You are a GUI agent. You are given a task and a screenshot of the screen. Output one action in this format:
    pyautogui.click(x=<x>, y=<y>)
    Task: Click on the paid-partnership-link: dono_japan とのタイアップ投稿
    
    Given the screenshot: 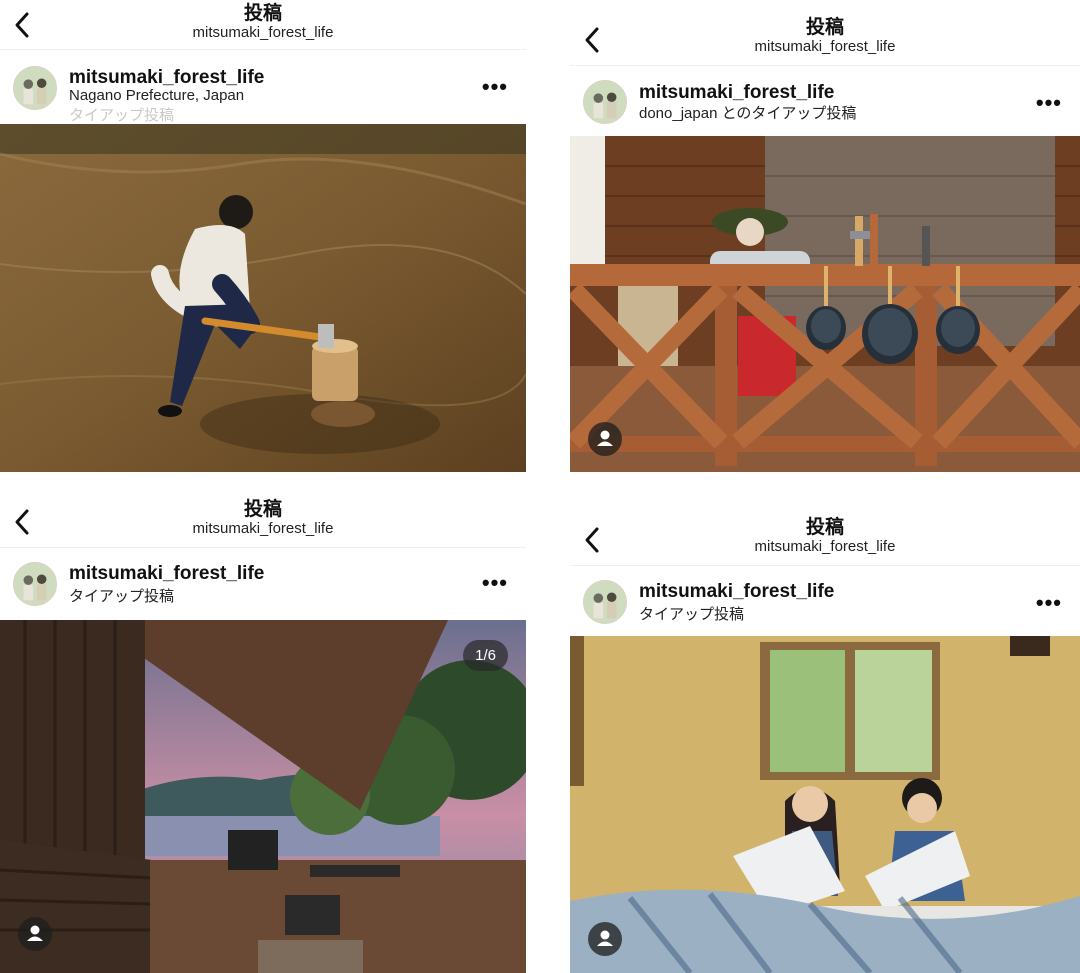 What is the action you would take?
    pyautogui.click(x=747, y=114)
    